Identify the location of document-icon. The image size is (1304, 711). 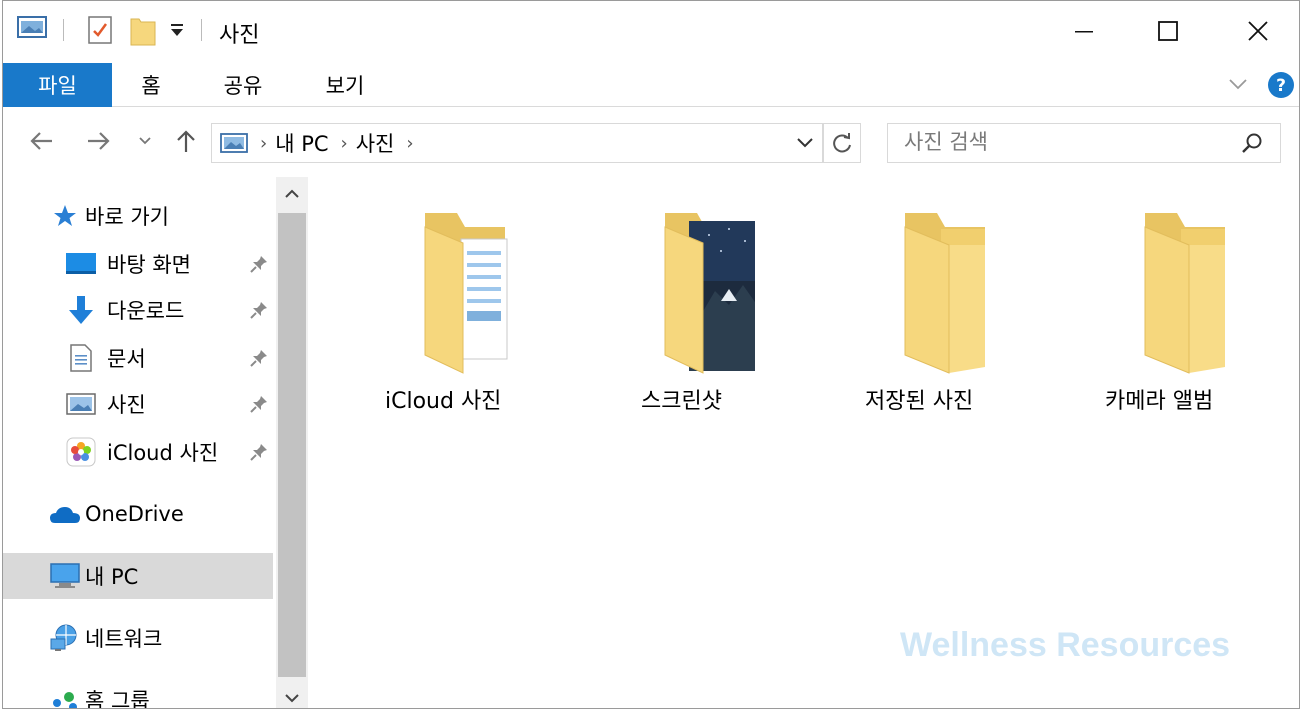
(81, 358).